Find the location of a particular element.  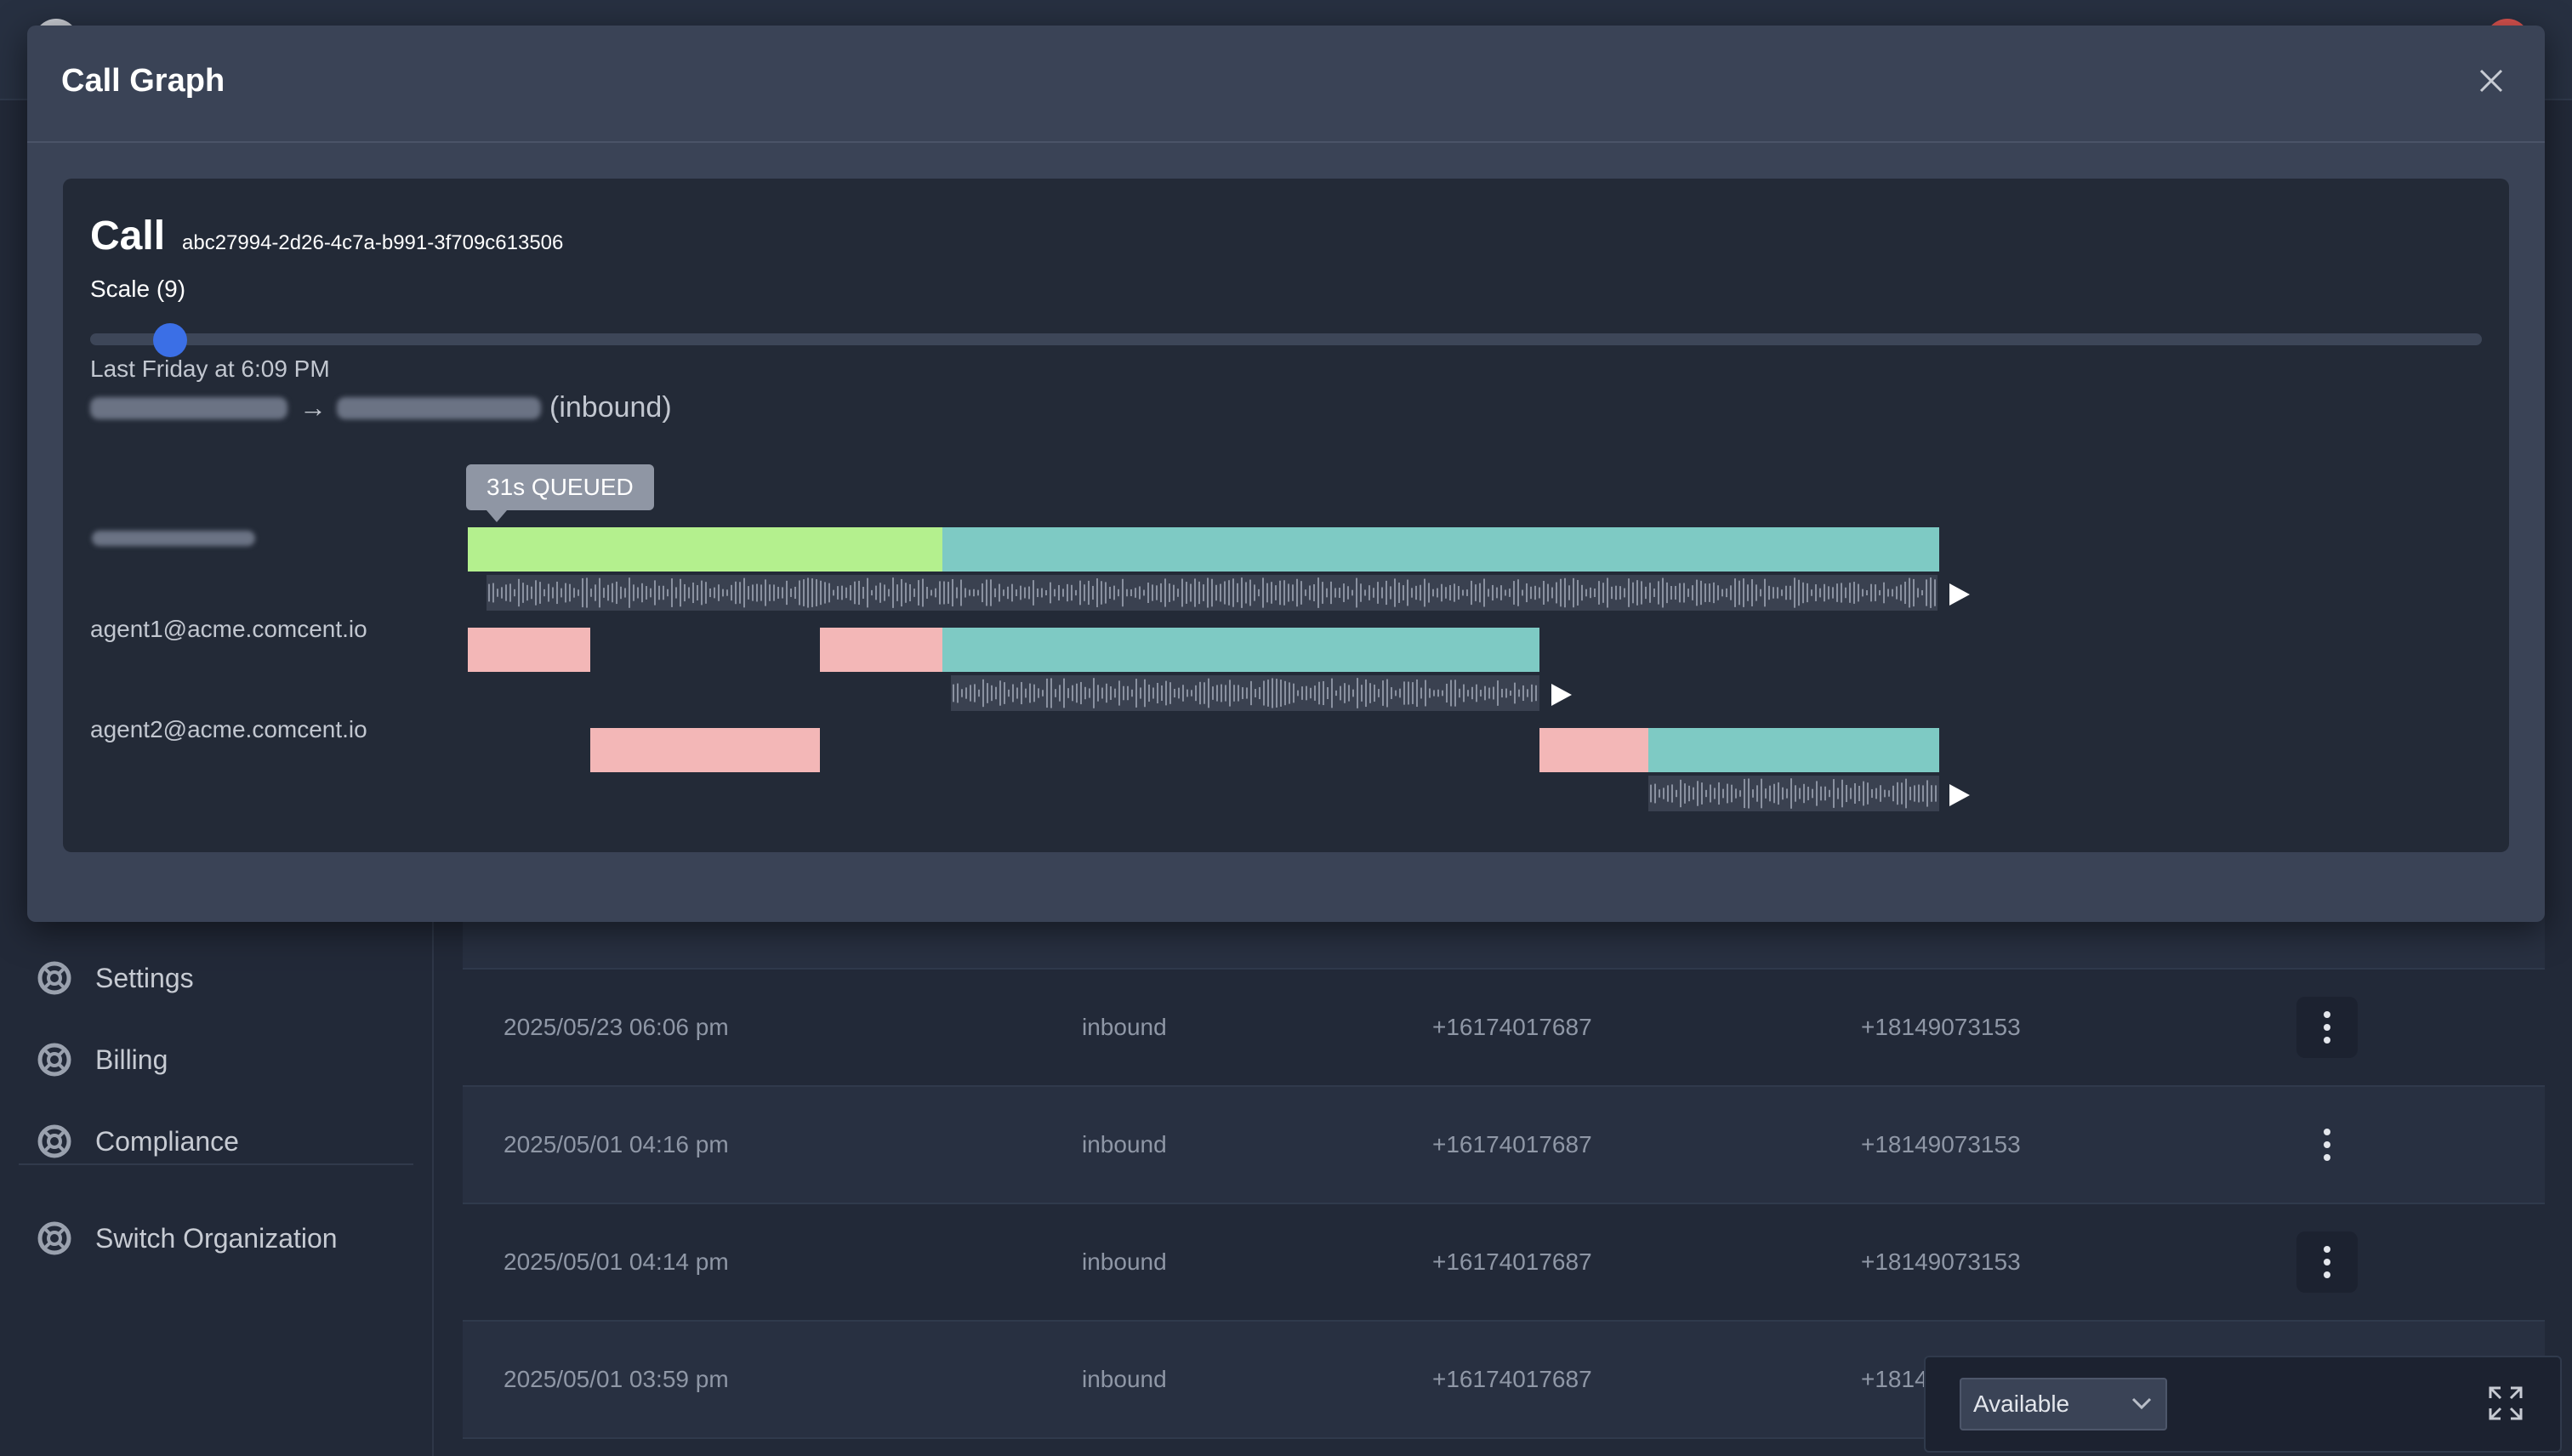

lane-label-agent1: agent1@acme.comcent.io is located at coordinates (229, 629).